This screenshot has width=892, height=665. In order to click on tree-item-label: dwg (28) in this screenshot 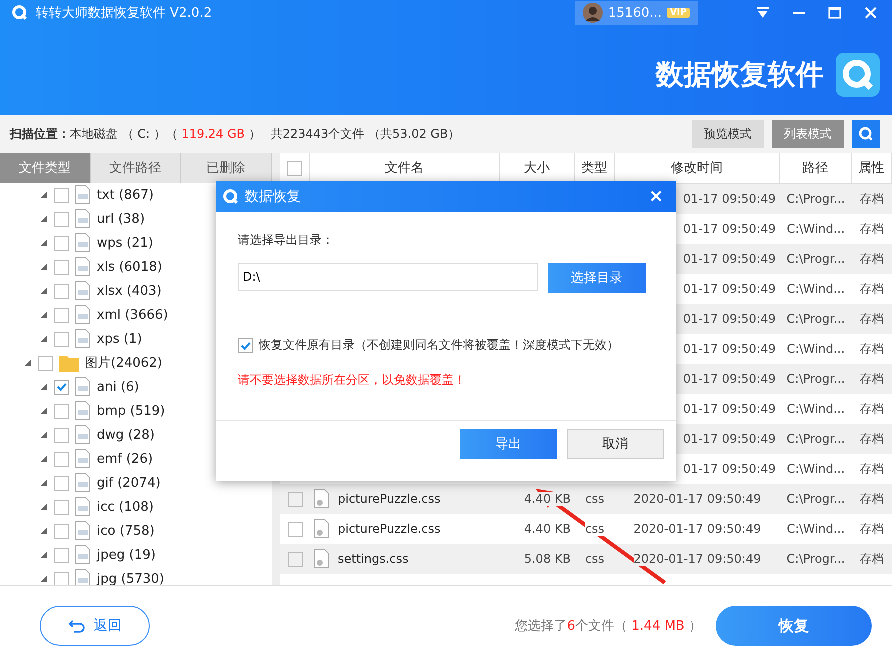, I will do `click(126, 435)`.